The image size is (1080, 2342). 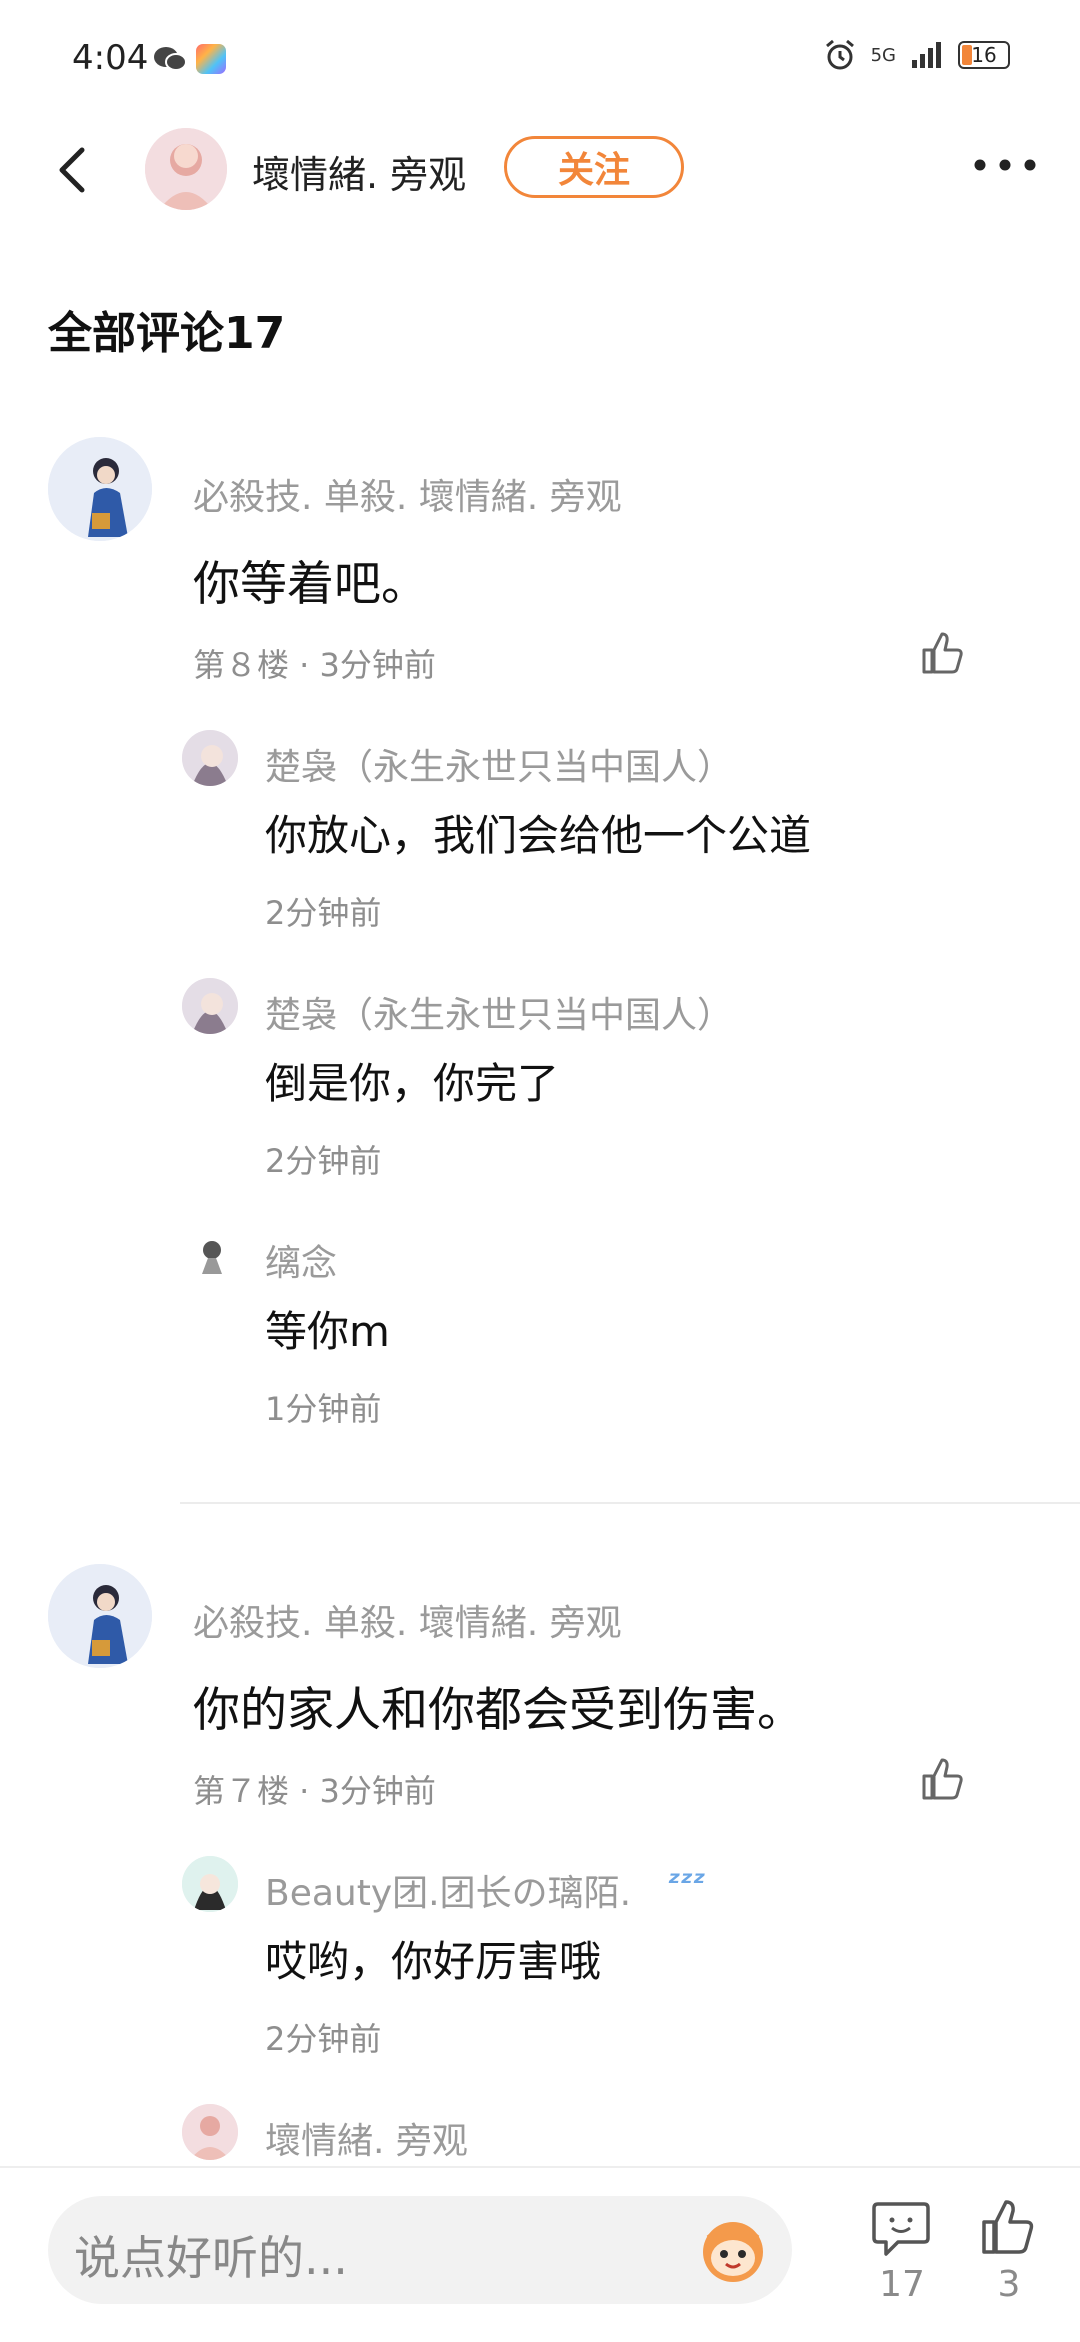 I want to click on author-name: 壞情緒. 旁观, so click(x=359, y=171).